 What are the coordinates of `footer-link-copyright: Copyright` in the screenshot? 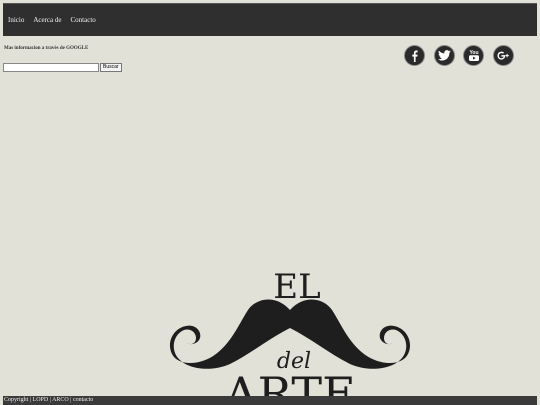 It's located at (16, 400).